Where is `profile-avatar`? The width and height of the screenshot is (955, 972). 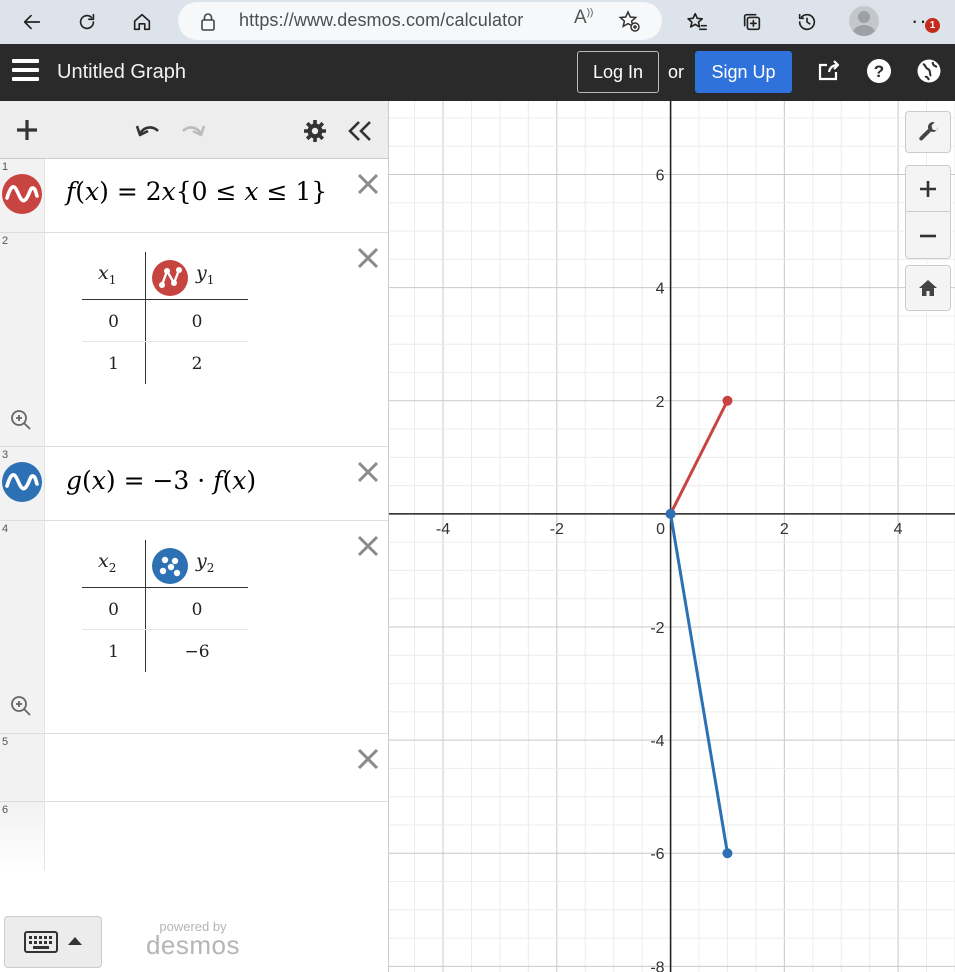 profile-avatar is located at coordinates (864, 21).